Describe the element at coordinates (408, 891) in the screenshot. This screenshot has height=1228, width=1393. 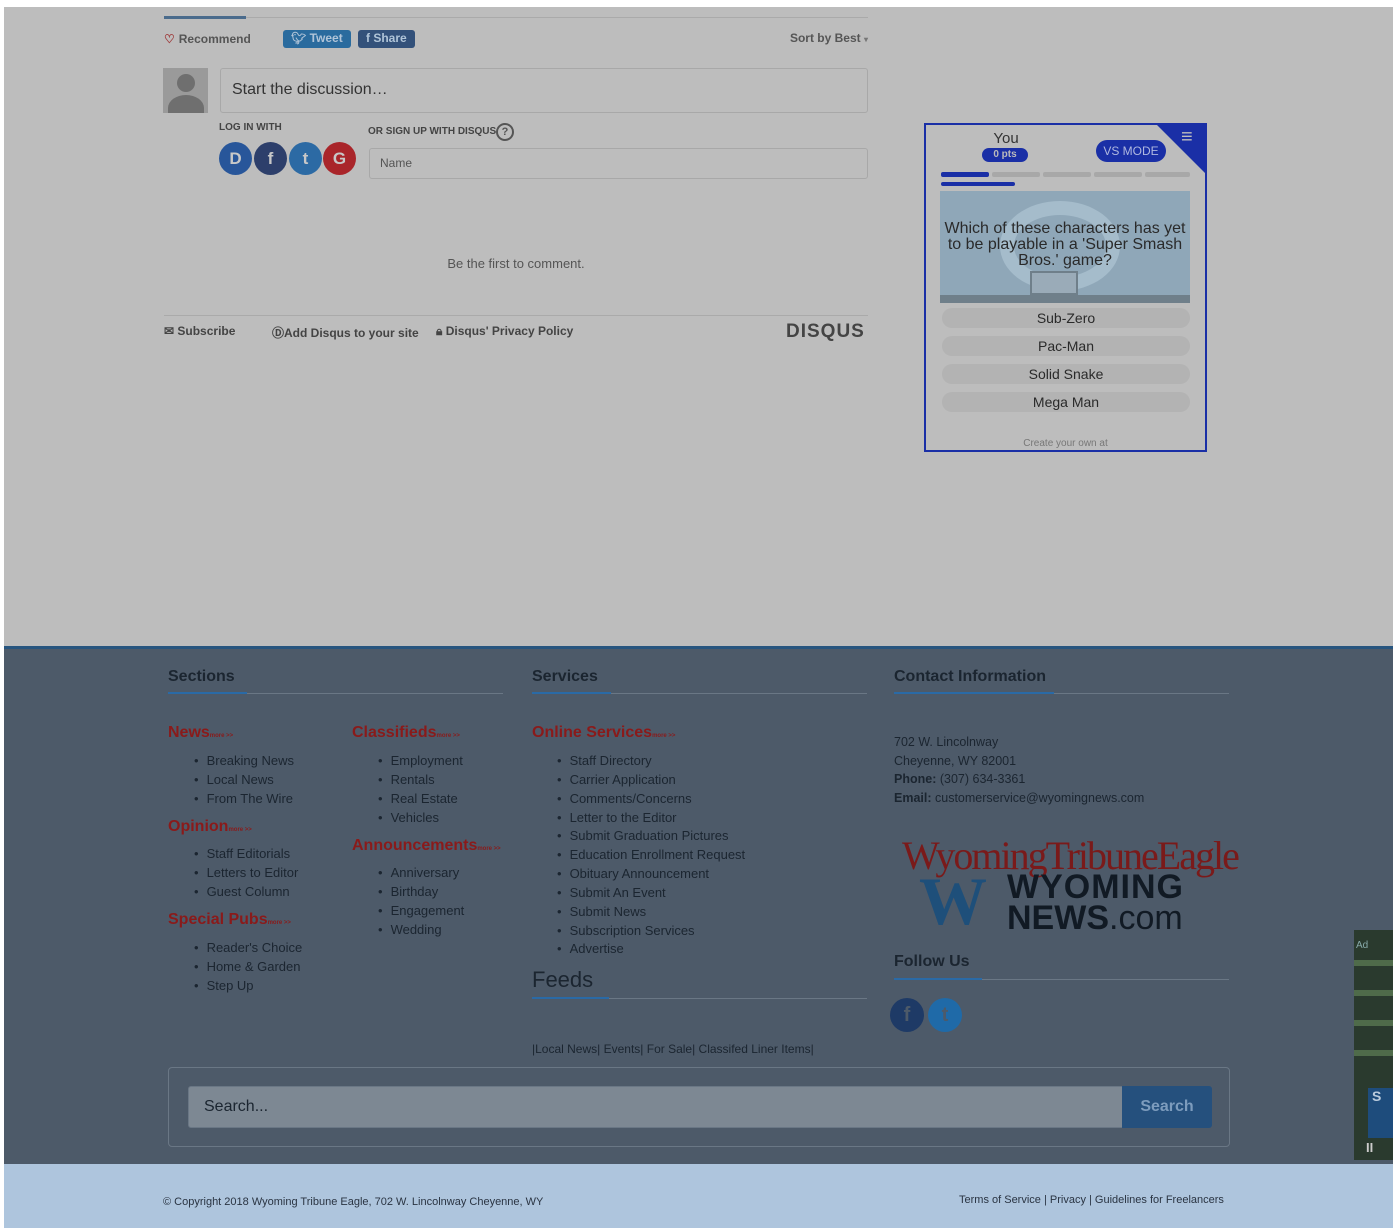
I see `footer-link: Birthday` at that location.